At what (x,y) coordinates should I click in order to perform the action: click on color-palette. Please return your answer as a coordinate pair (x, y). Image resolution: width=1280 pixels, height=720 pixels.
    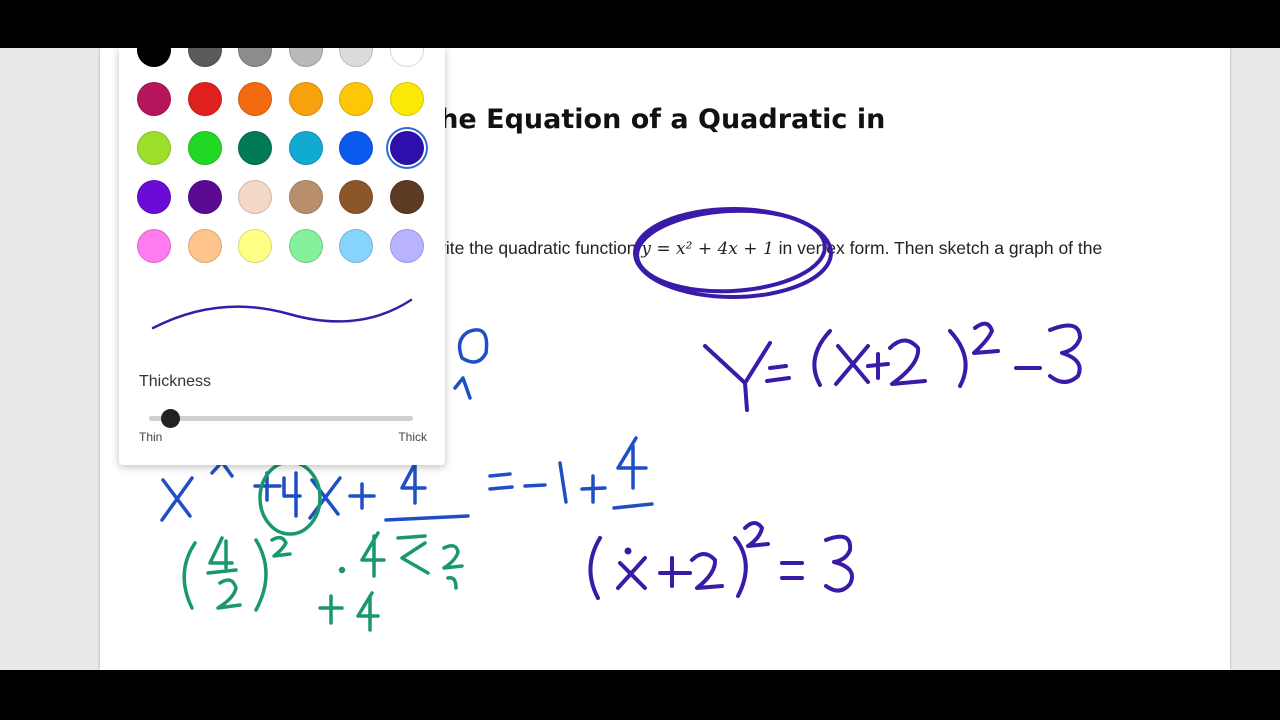
    Looking at the image, I should click on (287, 155).